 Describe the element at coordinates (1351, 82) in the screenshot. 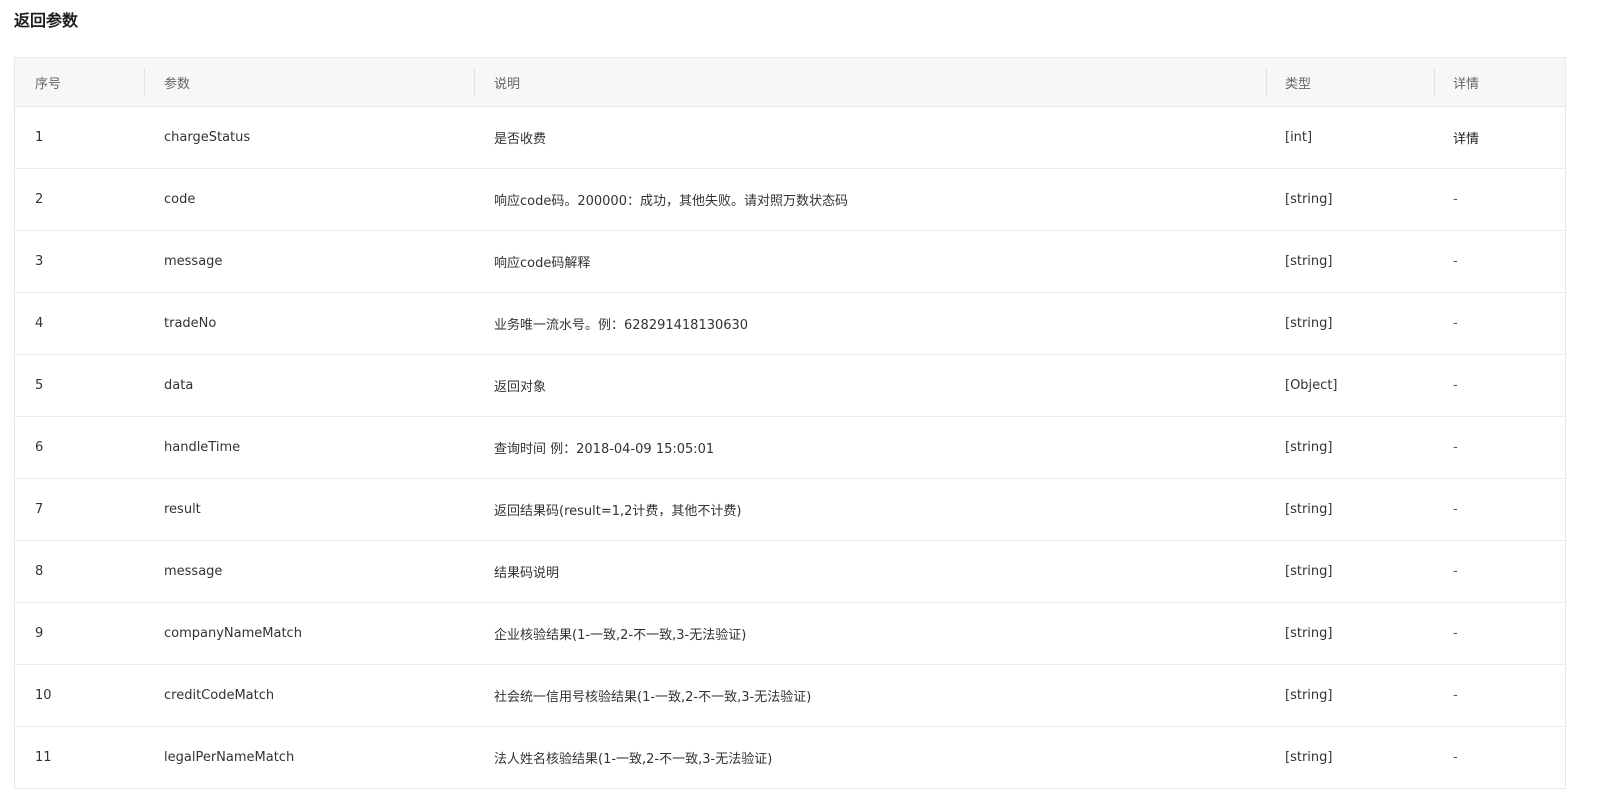

I see `header-type: 类型` at that location.